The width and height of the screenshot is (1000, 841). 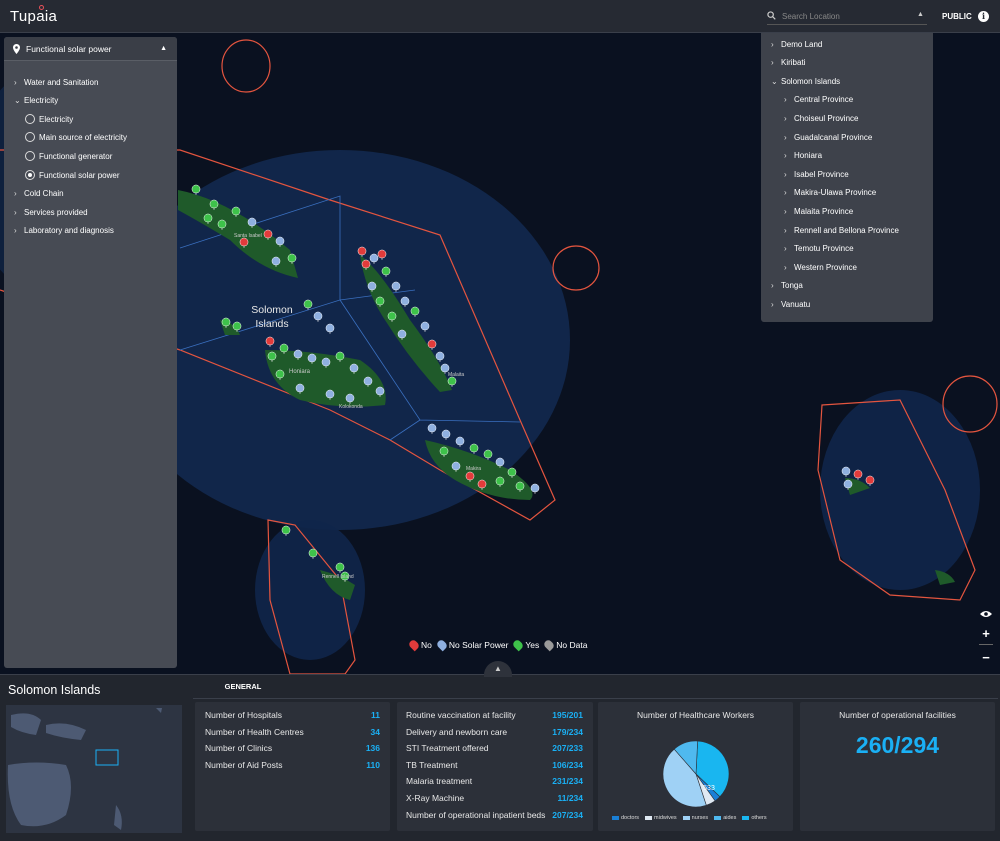 I want to click on pie-legend-item: aides, so click(x=725, y=818).